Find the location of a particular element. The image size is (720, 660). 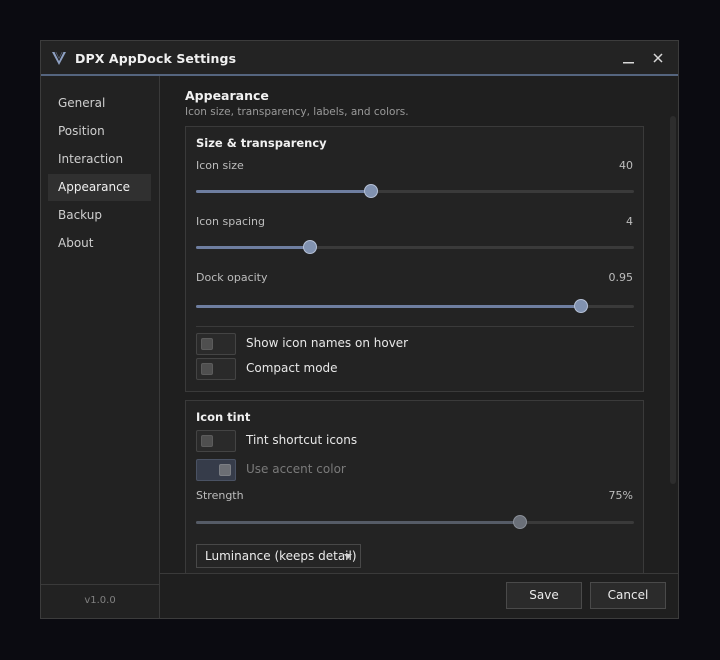

strength-slider is located at coordinates (415, 522).